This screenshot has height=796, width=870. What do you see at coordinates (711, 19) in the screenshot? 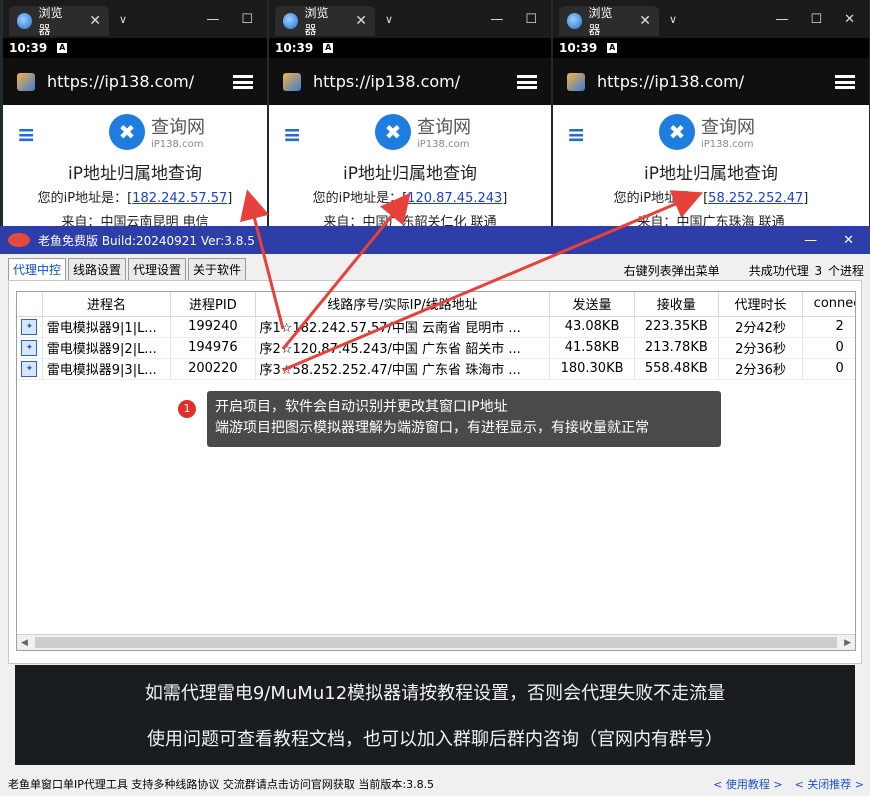
I see `browser-tabbar: 浏览器 ✕ ∨ — ☐ ✕` at bounding box center [711, 19].